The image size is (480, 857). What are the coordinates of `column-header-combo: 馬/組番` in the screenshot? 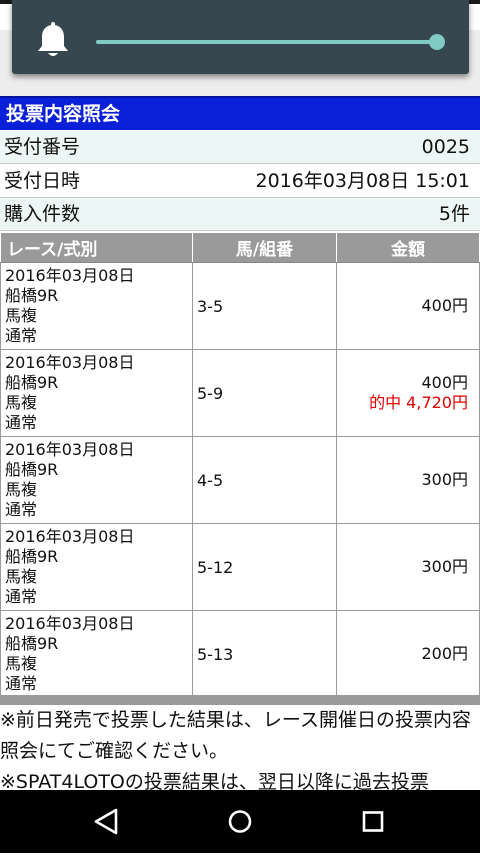 It's located at (264, 247).